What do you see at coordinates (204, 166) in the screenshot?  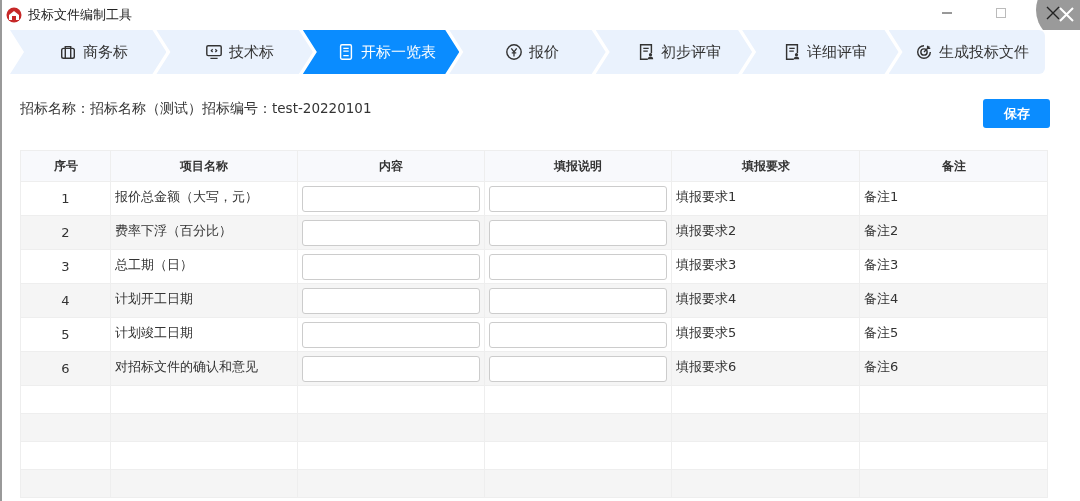 I see `column-header: 项目名称` at bounding box center [204, 166].